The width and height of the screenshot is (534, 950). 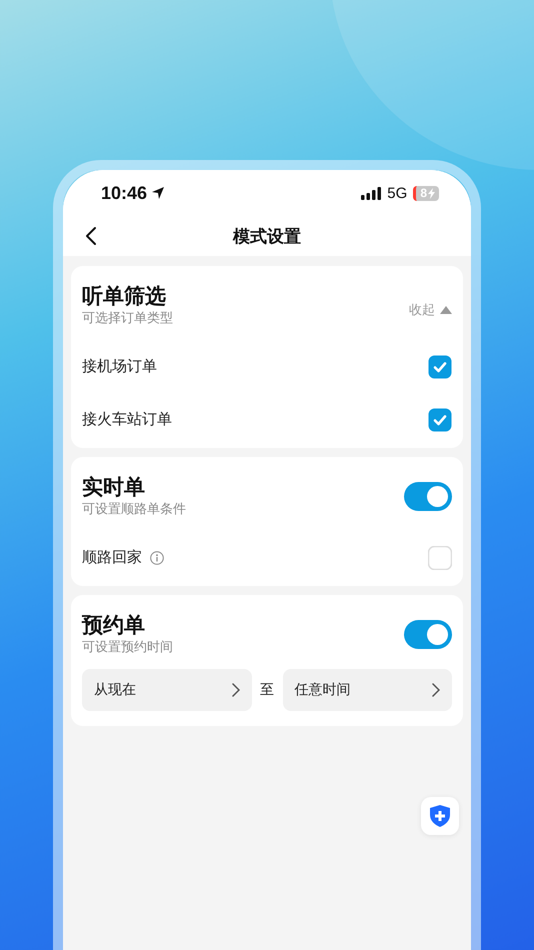 I want to click on network-label: 5G, so click(x=397, y=193).